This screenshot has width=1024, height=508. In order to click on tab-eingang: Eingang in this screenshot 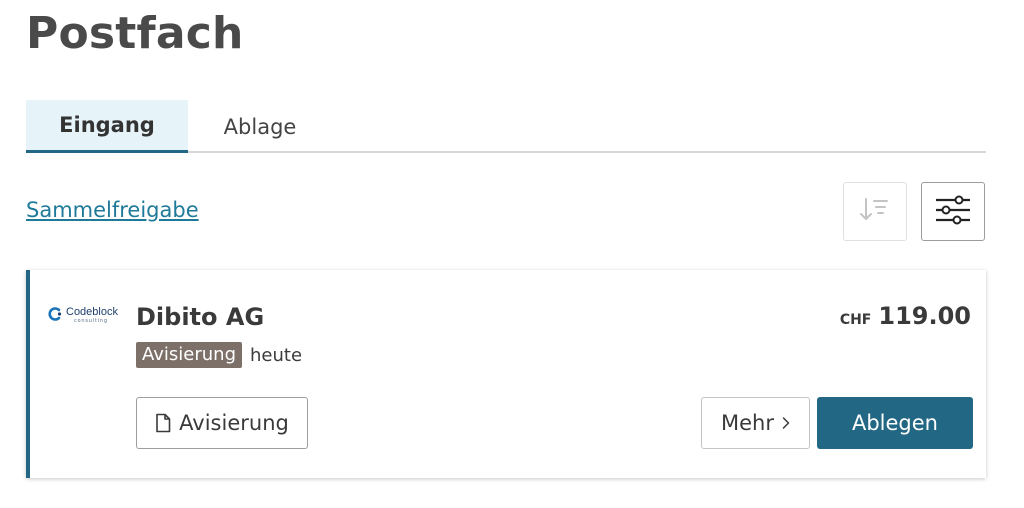, I will do `click(107, 126)`.